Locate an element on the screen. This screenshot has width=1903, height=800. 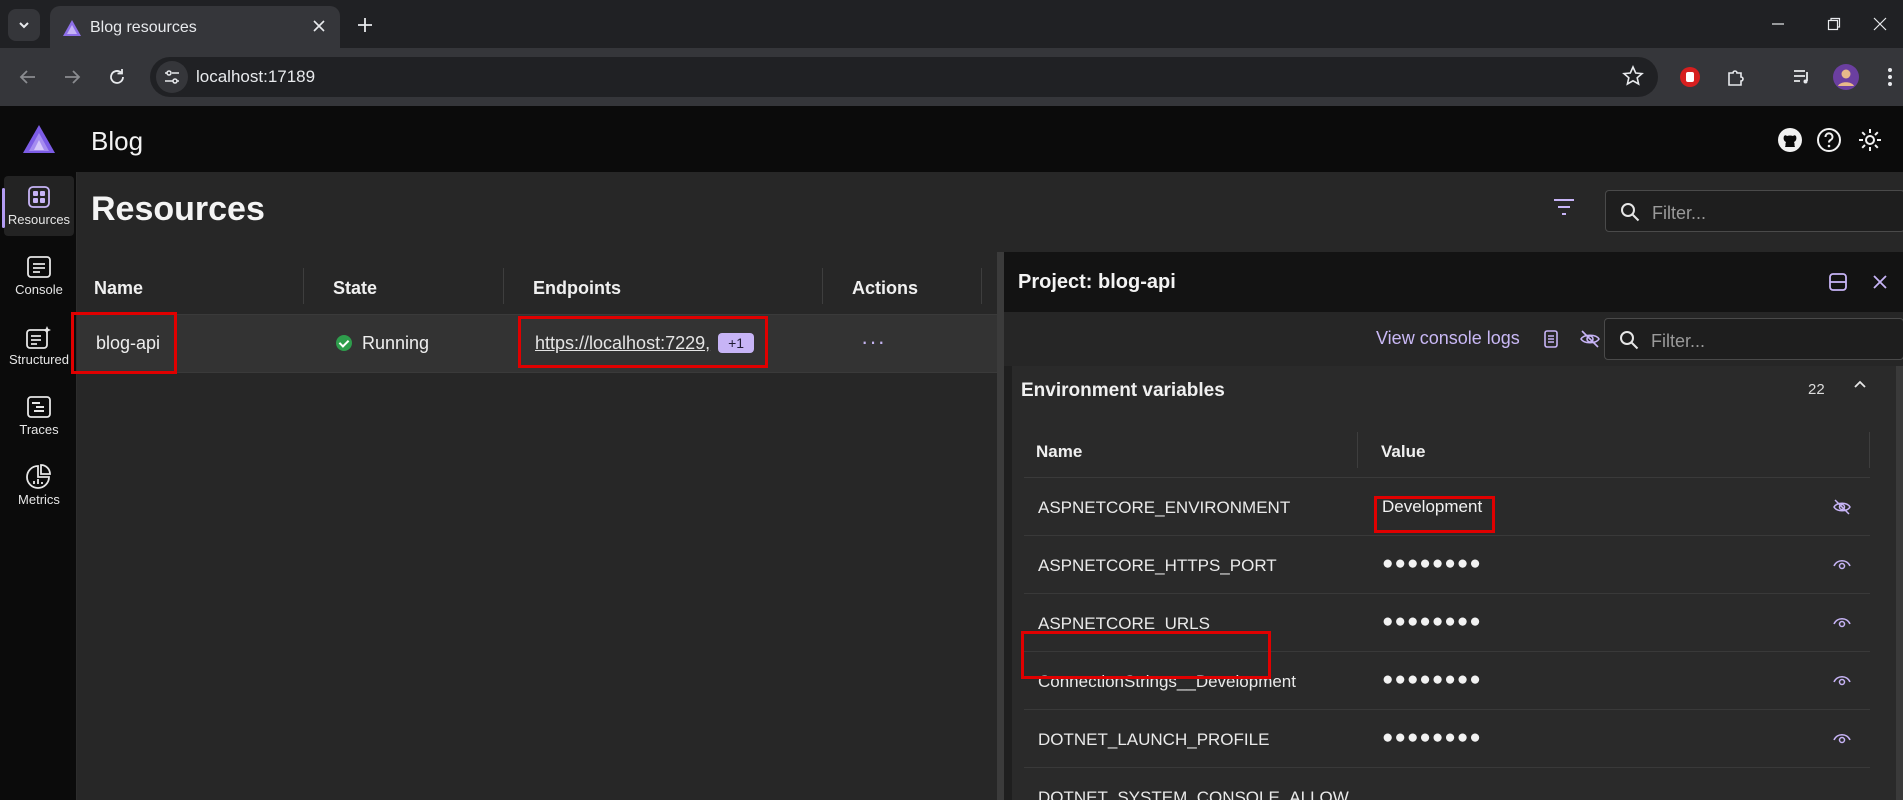
details-title: Project: blog-api is located at coordinates (1097, 282).